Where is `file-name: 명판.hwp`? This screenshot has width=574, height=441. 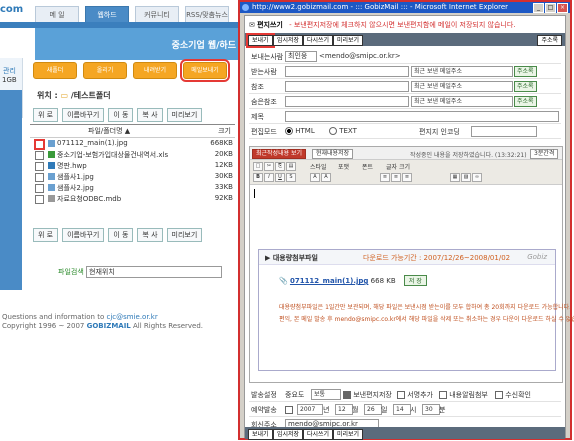 file-name: 명판.hwp is located at coordinates (72, 166).